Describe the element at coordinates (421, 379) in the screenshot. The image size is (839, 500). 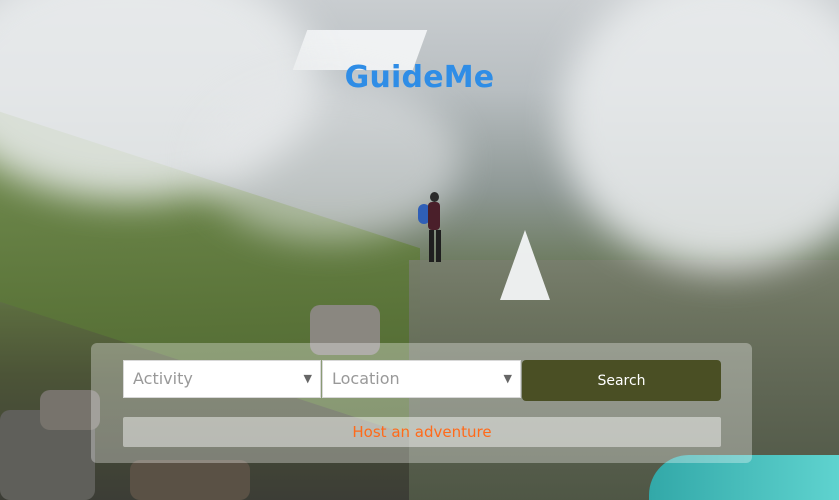
I see `location-select: Location ▼` at that location.